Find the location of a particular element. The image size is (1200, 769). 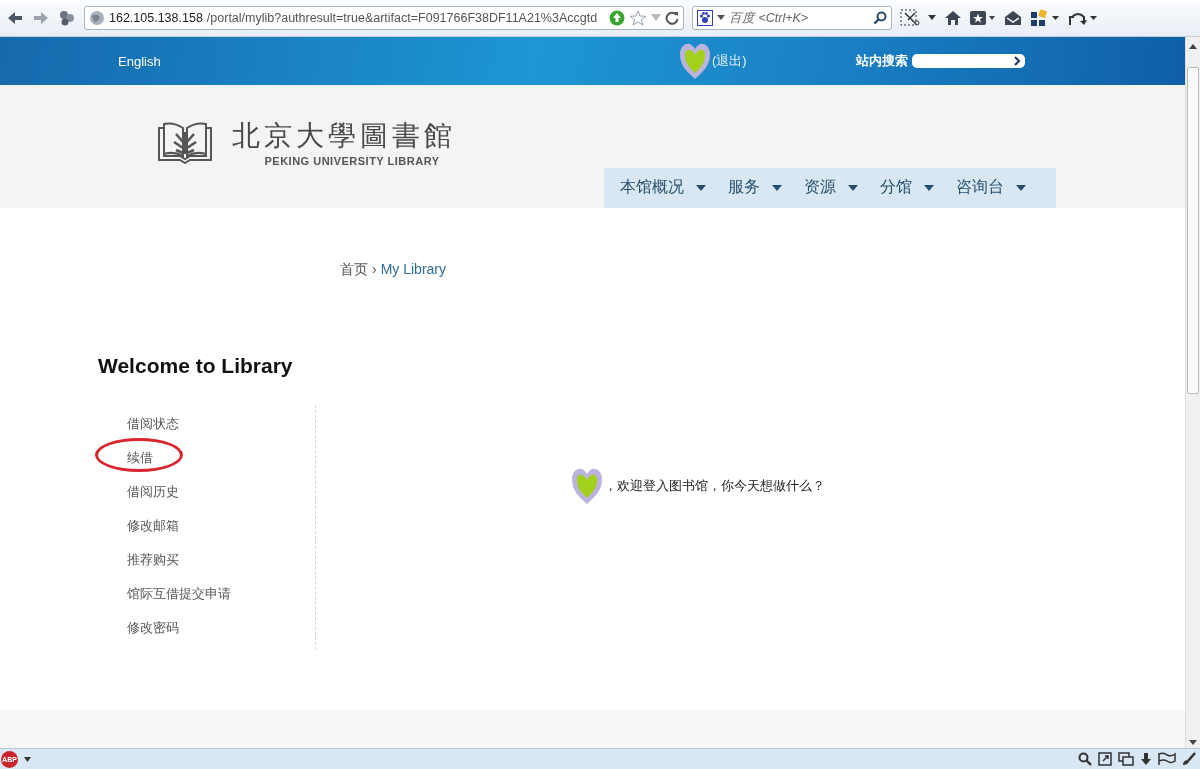

nav-menu-item: 咨询台 is located at coordinates (1002, 187).